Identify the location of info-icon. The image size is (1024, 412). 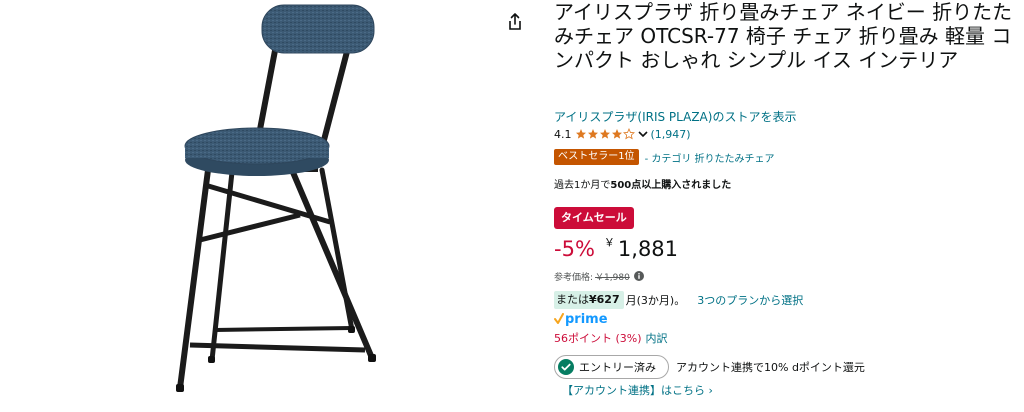
(638, 276).